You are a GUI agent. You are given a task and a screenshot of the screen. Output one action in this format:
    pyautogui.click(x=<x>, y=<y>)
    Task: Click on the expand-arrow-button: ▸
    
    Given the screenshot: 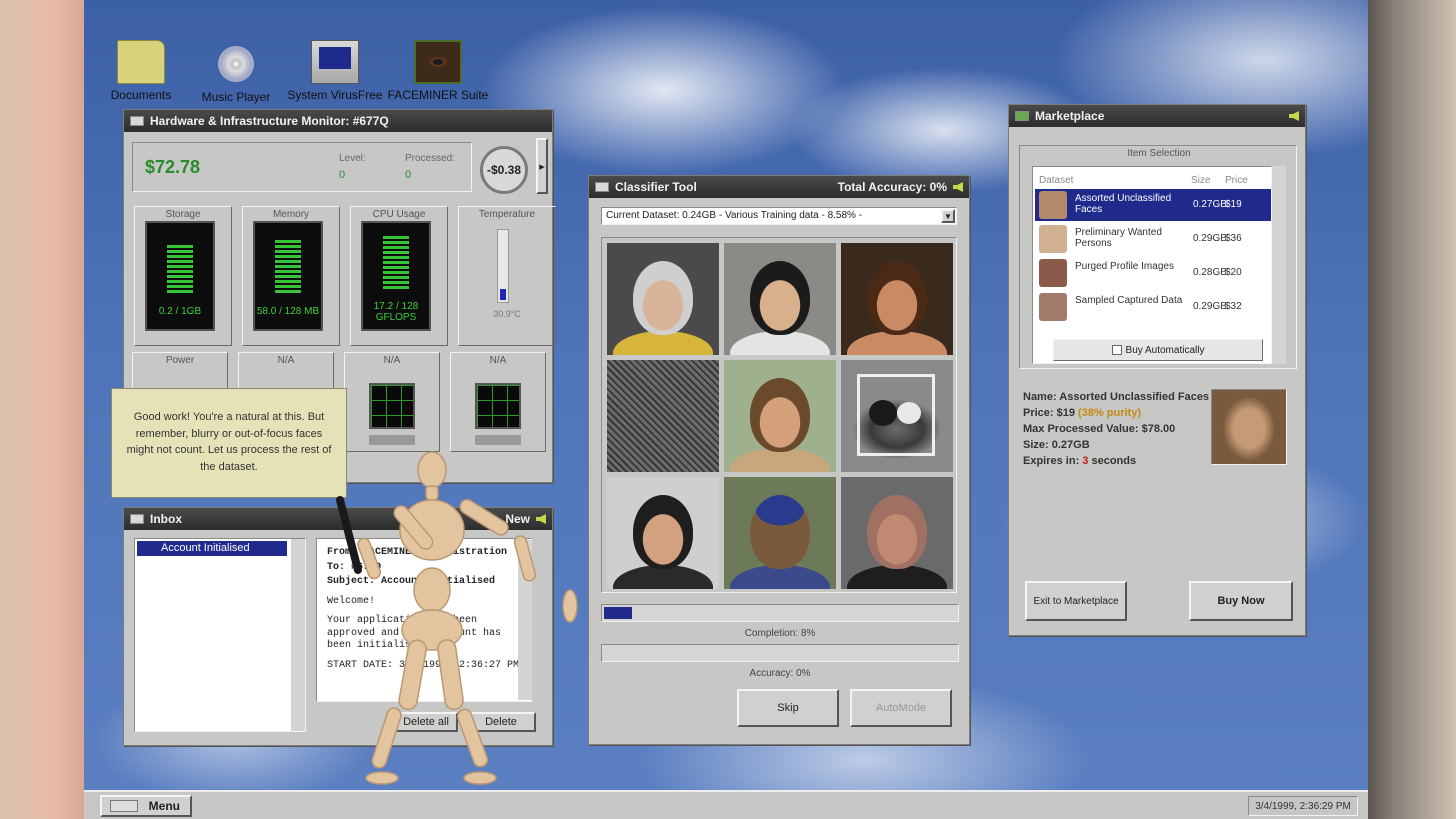 What is the action you would take?
    pyautogui.click(x=542, y=166)
    